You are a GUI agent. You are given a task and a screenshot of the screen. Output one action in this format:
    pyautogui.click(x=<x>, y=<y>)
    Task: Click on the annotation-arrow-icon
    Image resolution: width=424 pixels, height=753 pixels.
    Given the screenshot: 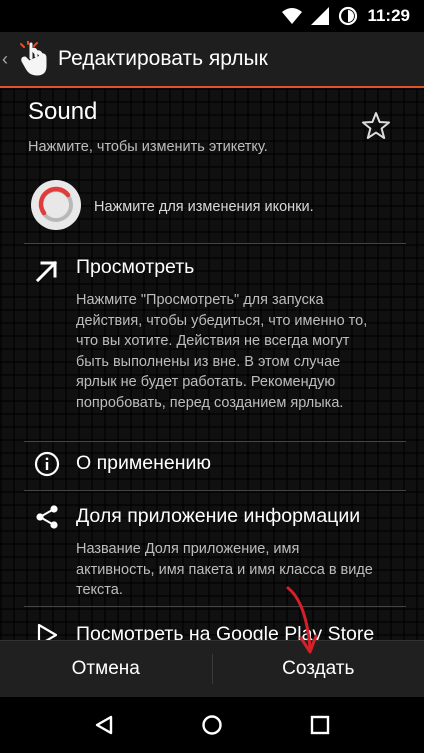 What is the action you would take?
    pyautogui.click(x=302, y=620)
    